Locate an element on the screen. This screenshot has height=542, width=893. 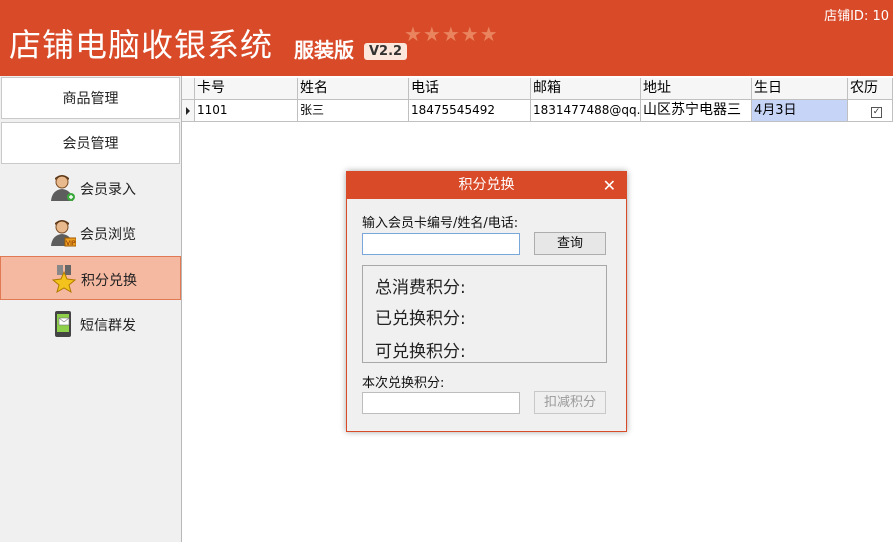
cell-email: 1831477488@qq.c is located at coordinates (586, 111).